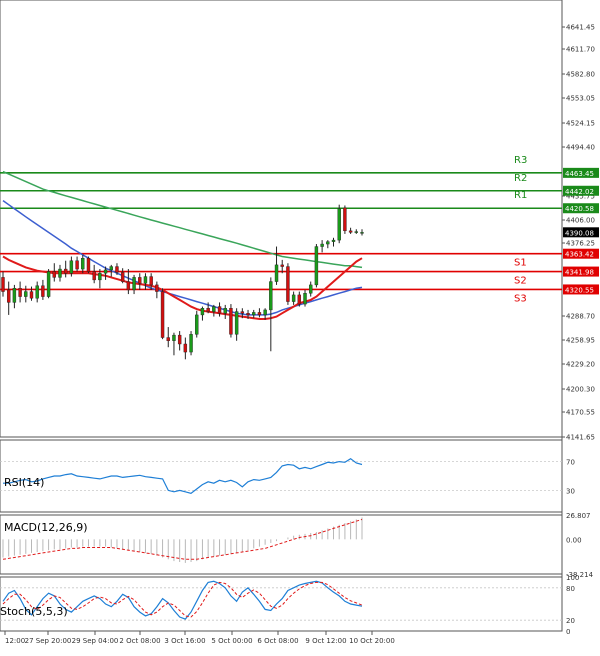 This screenshot has width=600, height=656. I want to click on macd-tick-label: 26.807, so click(578, 516).